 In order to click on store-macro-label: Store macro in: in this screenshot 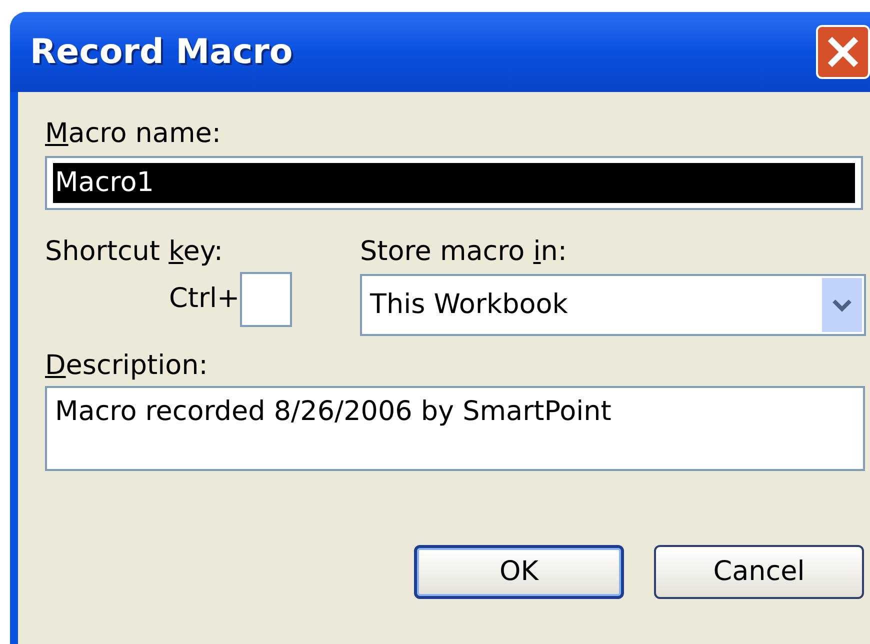, I will do `click(464, 252)`.